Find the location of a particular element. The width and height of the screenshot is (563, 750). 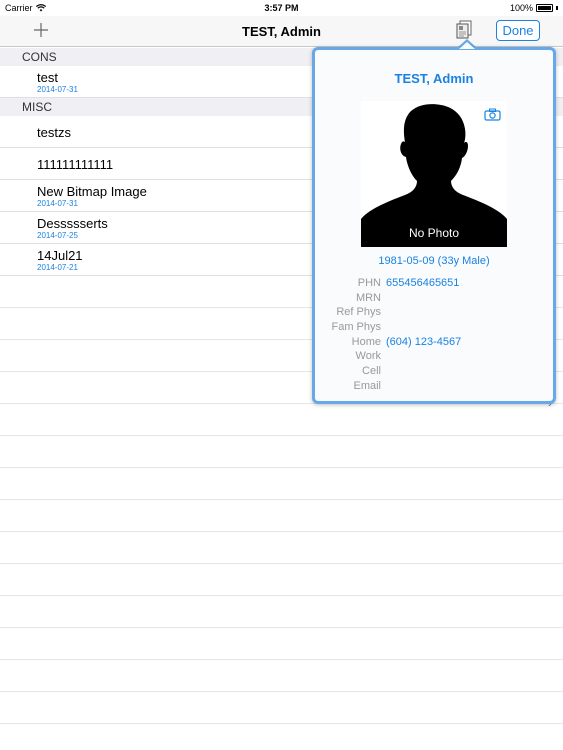

field-label: PHN is located at coordinates (369, 283).